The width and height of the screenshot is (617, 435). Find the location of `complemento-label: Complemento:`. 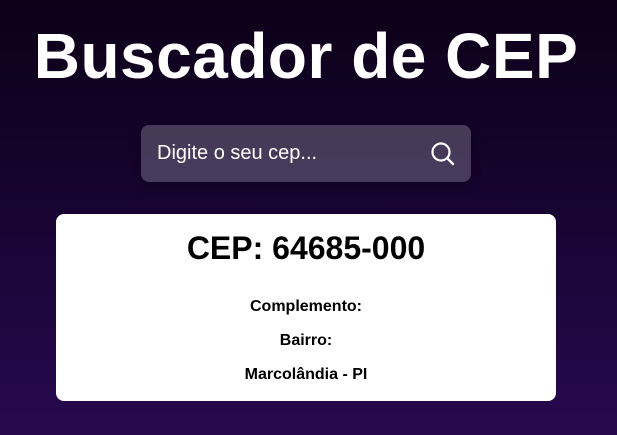

complemento-label: Complemento: is located at coordinates (306, 306).